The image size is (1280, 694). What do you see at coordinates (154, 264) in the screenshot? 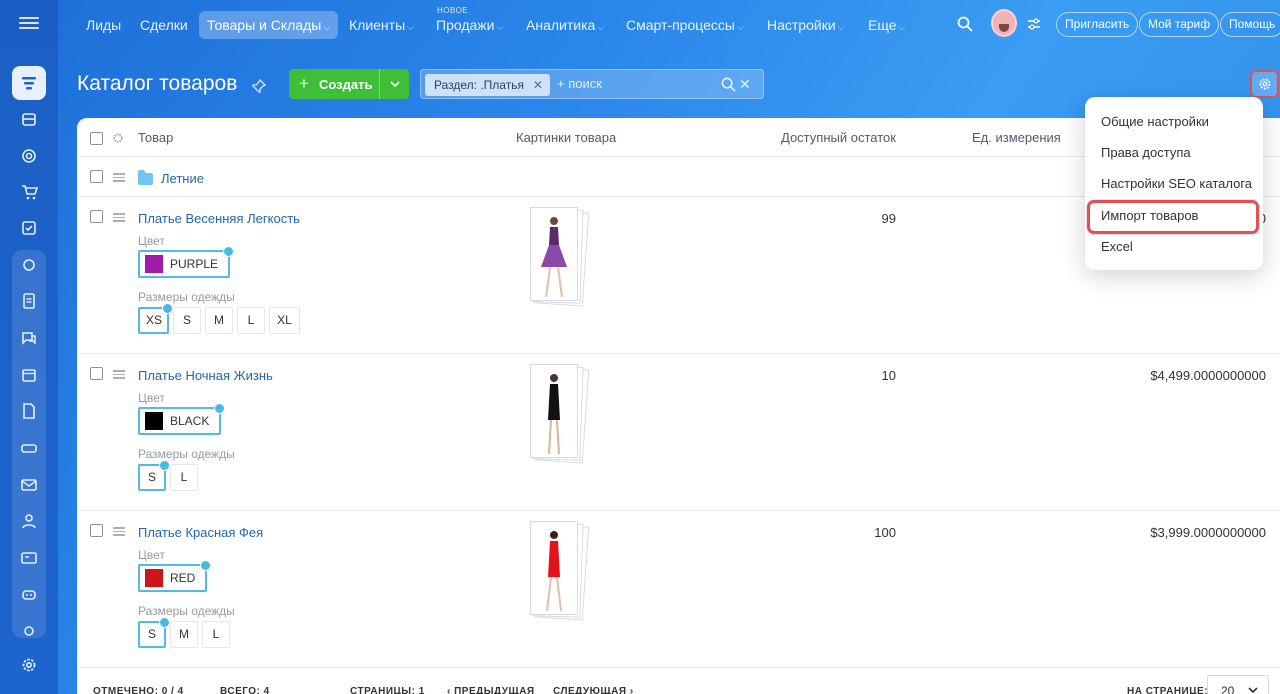
I see `color-swatch` at bounding box center [154, 264].